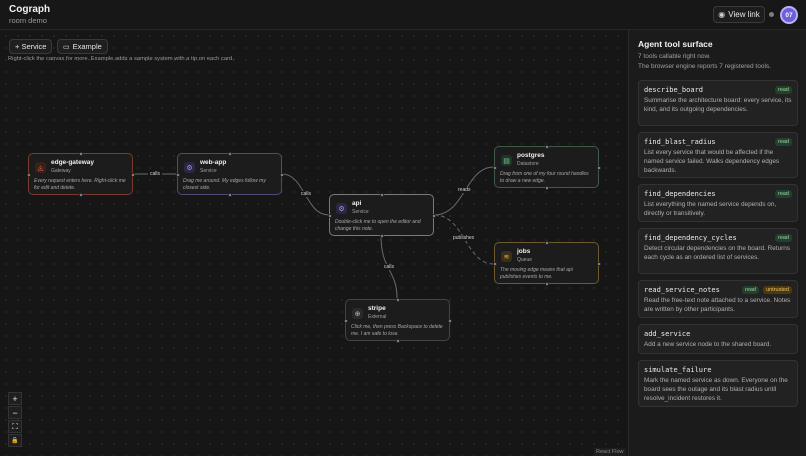 Image resolution: width=806 pixels, height=456 pixels. Describe the element at coordinates (524, 251) in the screenshot. I see `node-name: jobs` at that location.